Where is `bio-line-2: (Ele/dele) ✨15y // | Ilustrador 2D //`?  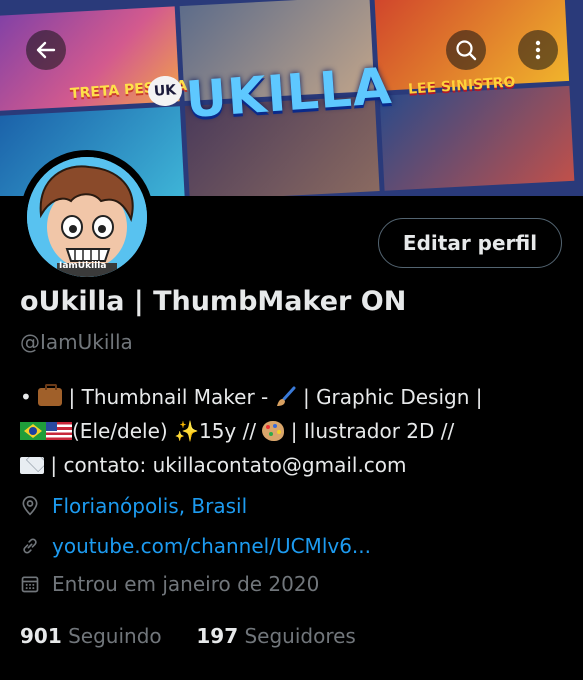 bio-line-2: (Ele/dele) ✨15y // | Ilustrador 2D // is located at coordinates (292, 431).